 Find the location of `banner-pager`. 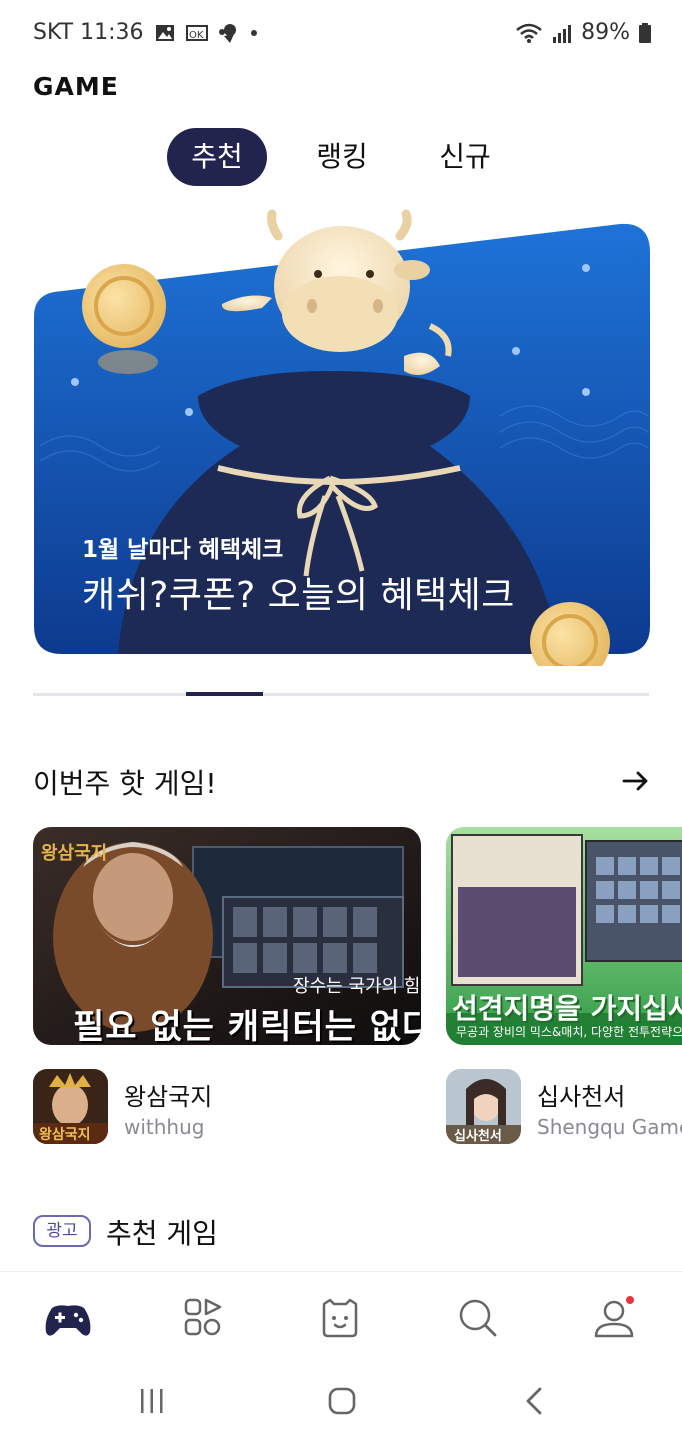

banner-pager is located at coordinates (341, 694).